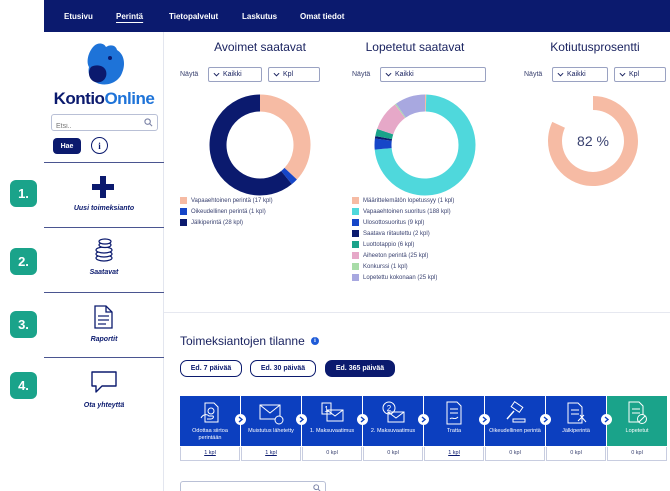  I want to click on sidebar-item-label: Ota yhteyttä, so click(104, 405).